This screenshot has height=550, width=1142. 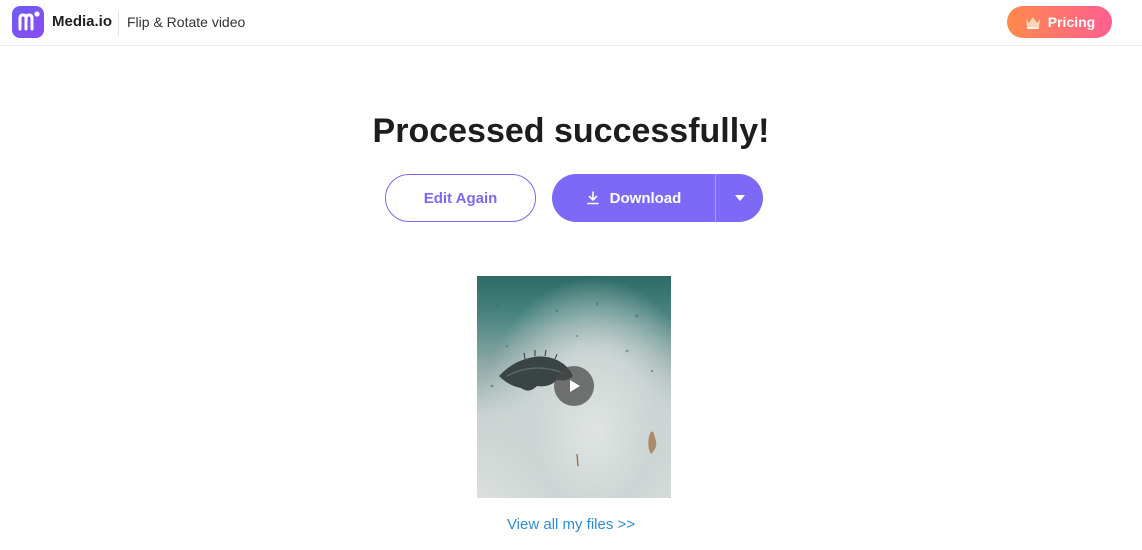 I want to click on download-button-group: Download, so click(x=657, y=198).